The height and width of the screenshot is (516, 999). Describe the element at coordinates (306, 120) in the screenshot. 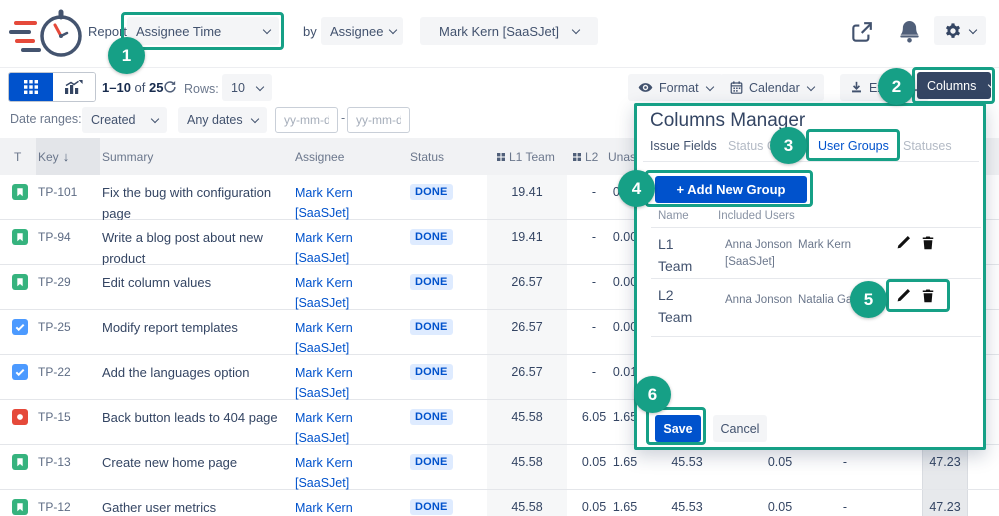

I see `date-from-input` at that location.